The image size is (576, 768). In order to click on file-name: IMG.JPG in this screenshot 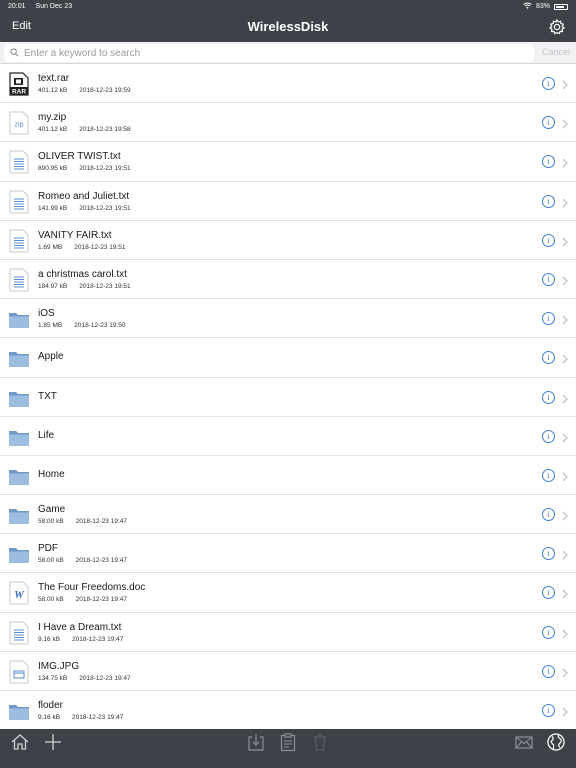, I will do `click(59, 666)`.